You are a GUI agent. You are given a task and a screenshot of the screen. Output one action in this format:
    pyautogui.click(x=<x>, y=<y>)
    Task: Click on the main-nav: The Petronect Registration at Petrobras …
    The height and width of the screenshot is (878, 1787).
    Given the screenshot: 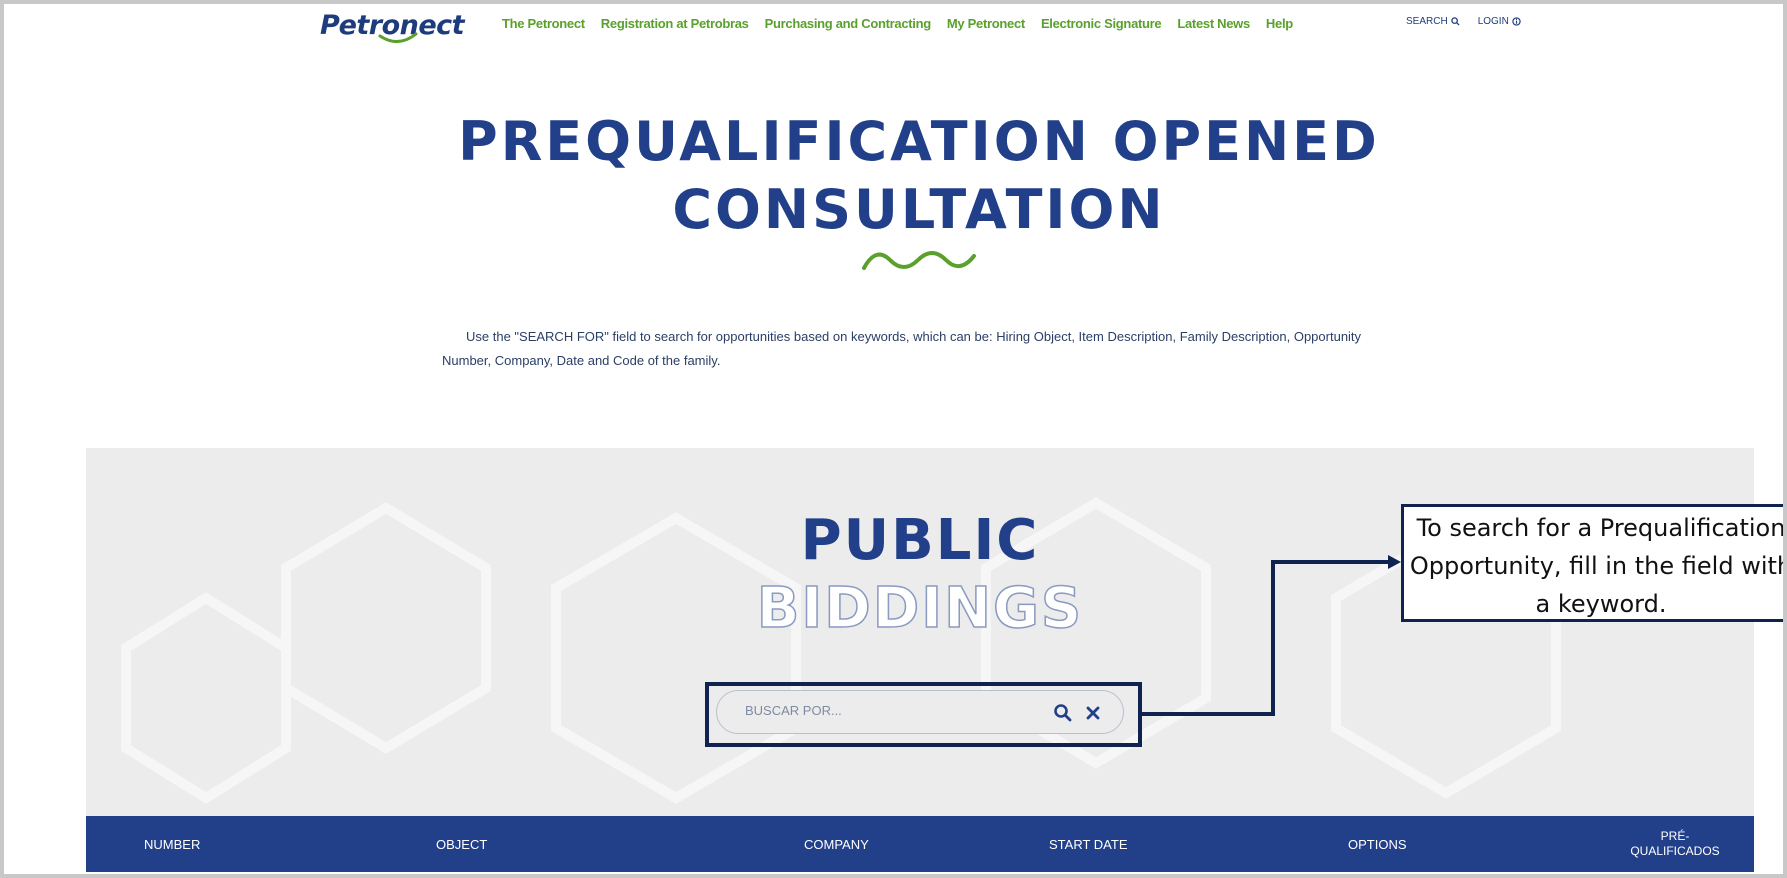 What is the action you would take?
    pyautogui.click(x=897, y=23)
    